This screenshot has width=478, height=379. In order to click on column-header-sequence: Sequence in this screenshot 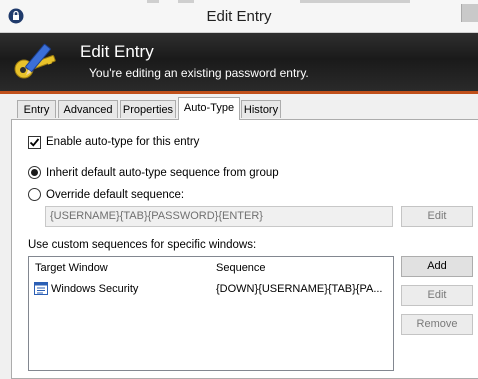, I will do `click(241, 268)`.